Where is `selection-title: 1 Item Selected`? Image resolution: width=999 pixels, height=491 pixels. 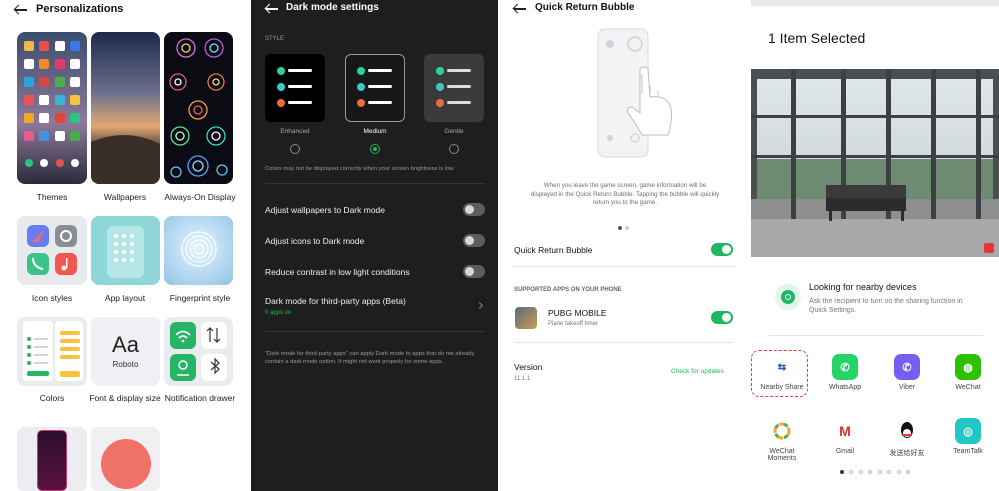
selection-title: 1 Item Selected is located at coordinates (817, 38).